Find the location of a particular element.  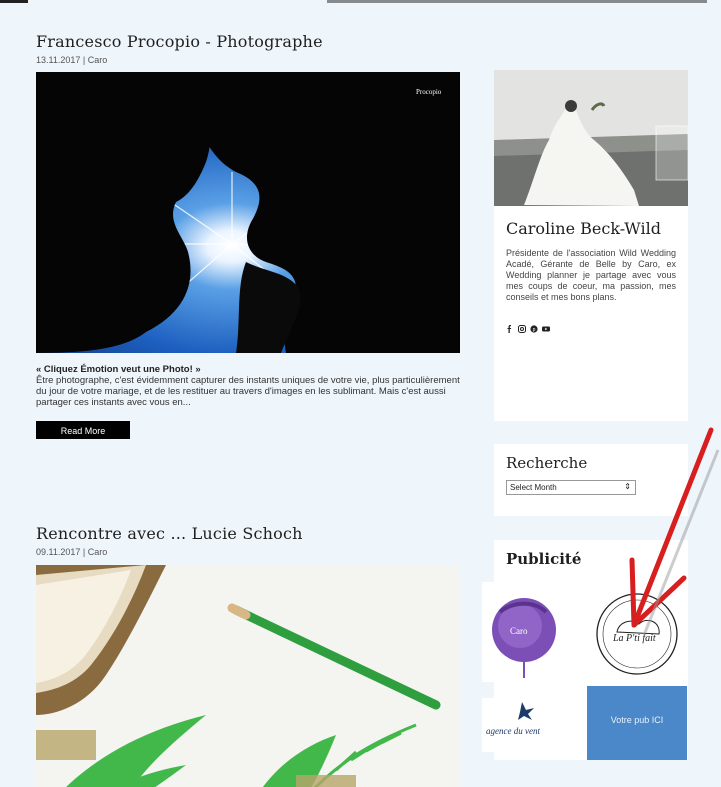

top-bar-right is located at coordinates (517, 1).